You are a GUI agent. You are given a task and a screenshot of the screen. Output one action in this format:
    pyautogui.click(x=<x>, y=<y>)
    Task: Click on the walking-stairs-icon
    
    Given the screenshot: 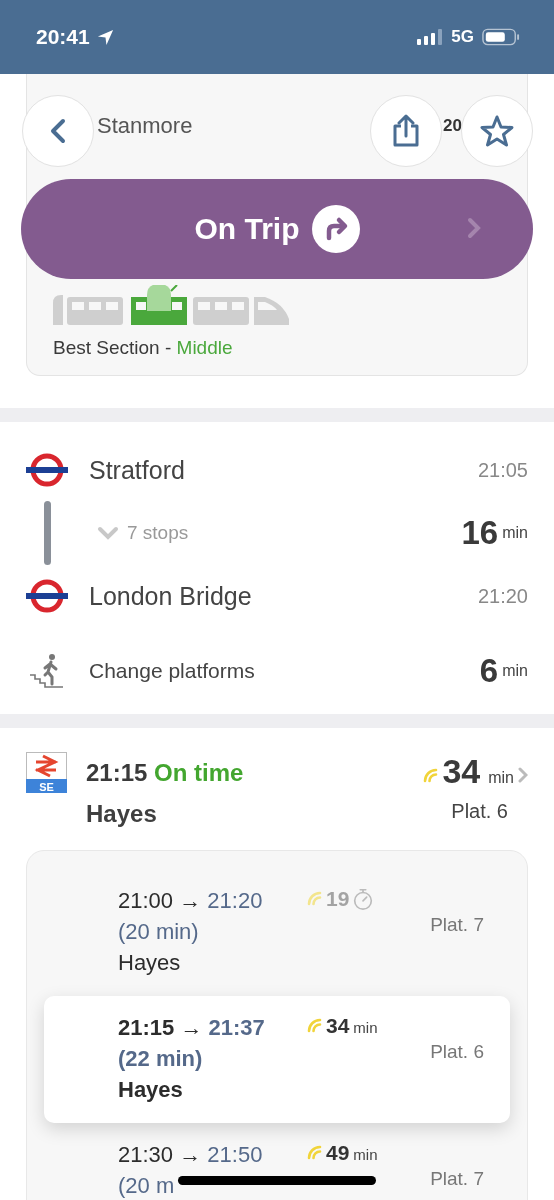 What is the action you would take?
    pyautogui.click(x=47, y=671)
    